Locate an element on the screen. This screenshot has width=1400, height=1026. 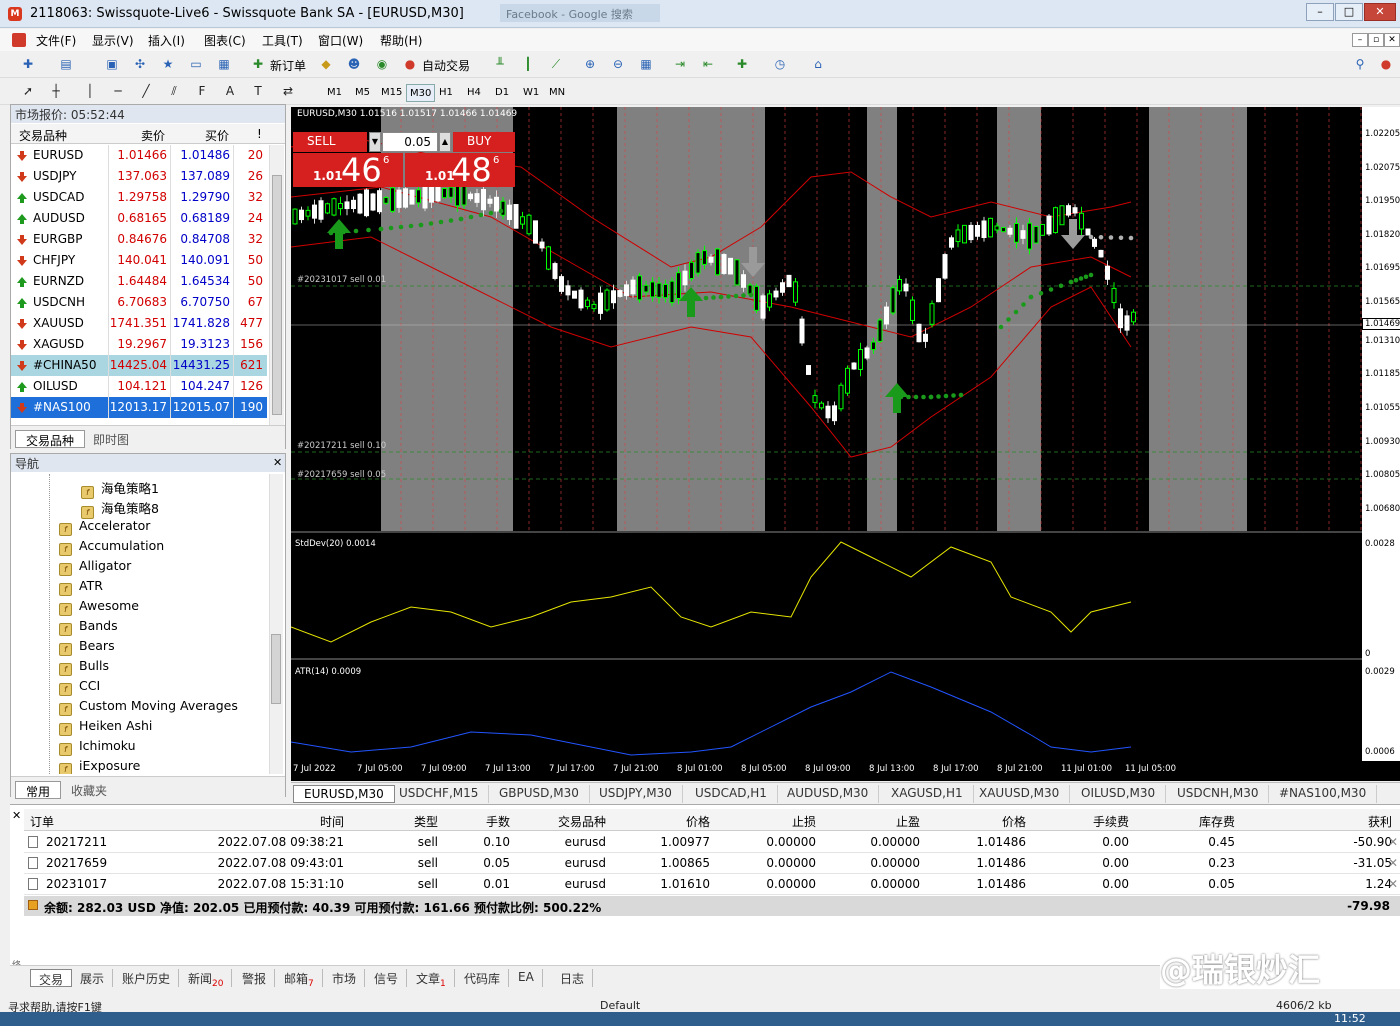
menu-tools: 工具(T) is located at coordinates (282, 40).